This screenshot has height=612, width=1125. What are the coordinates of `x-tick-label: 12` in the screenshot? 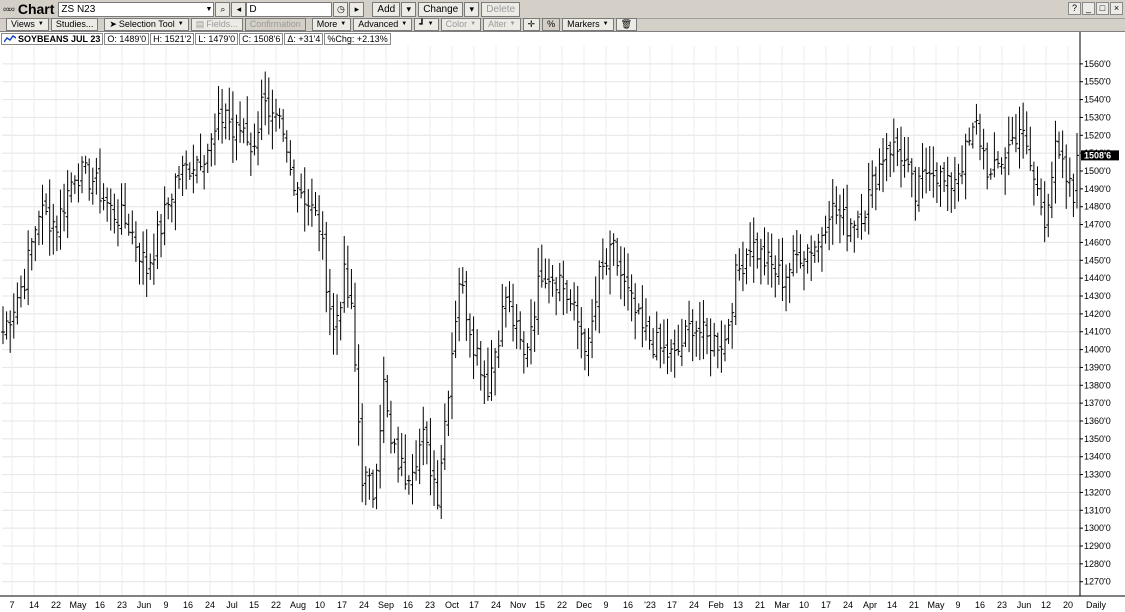 It's located at (1046, 605).